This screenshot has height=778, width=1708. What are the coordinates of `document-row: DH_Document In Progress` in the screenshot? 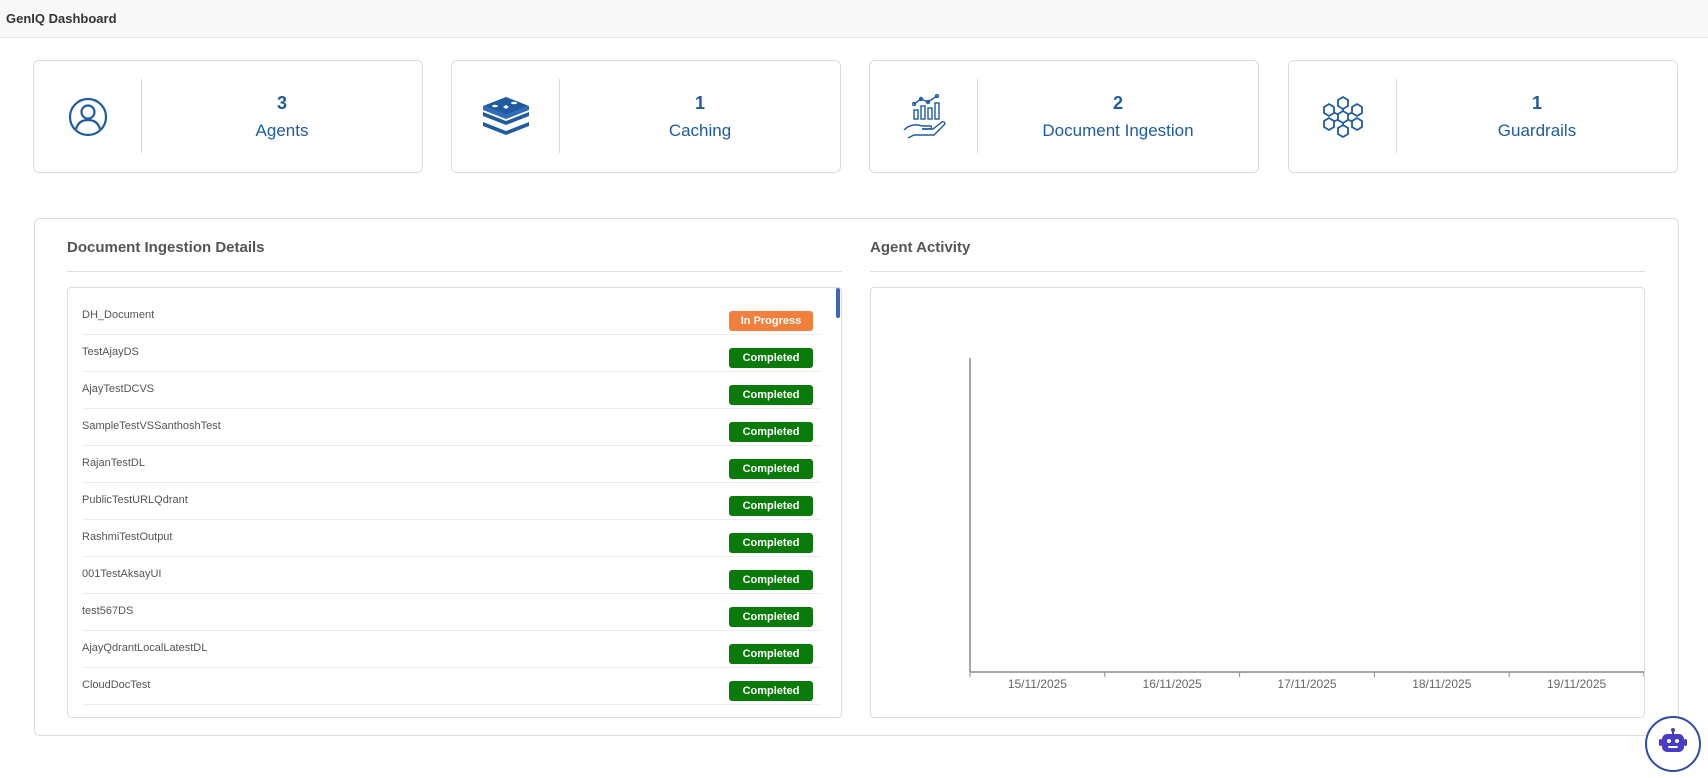 It's located at (451, 316).